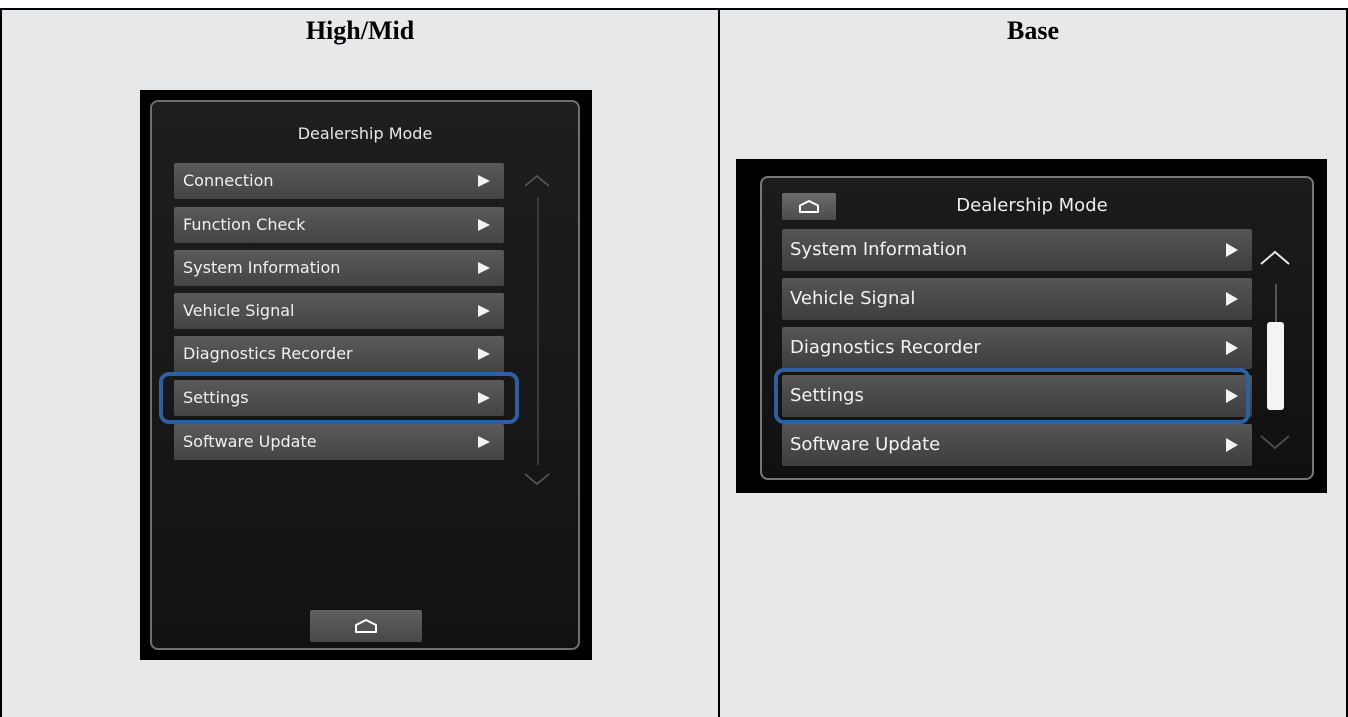  Describe the element at coordinates (339, 181) in the screenshot. I see `menu-item-connection: Connection` at that location.